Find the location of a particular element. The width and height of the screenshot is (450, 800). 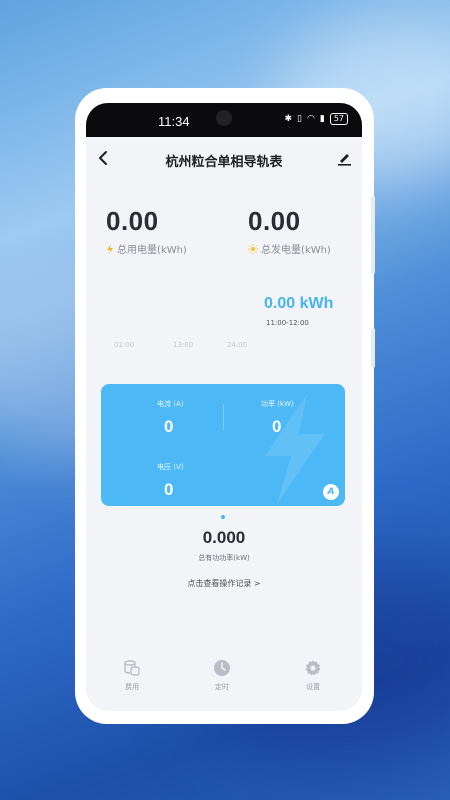

current-label: 电流 (A) is located at coordinates (170, 404).